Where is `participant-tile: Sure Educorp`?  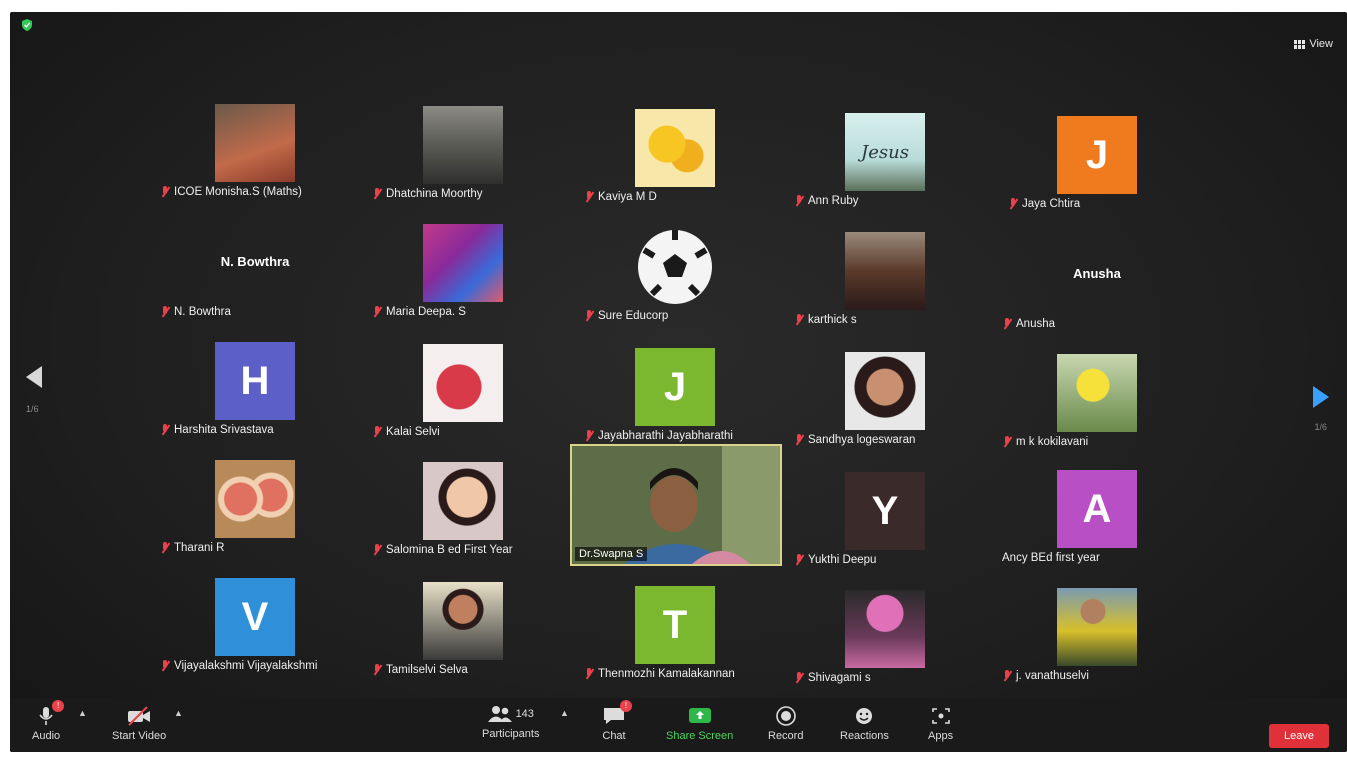 participant-tile: Sure Educorp is located at coordinates (675, 283).